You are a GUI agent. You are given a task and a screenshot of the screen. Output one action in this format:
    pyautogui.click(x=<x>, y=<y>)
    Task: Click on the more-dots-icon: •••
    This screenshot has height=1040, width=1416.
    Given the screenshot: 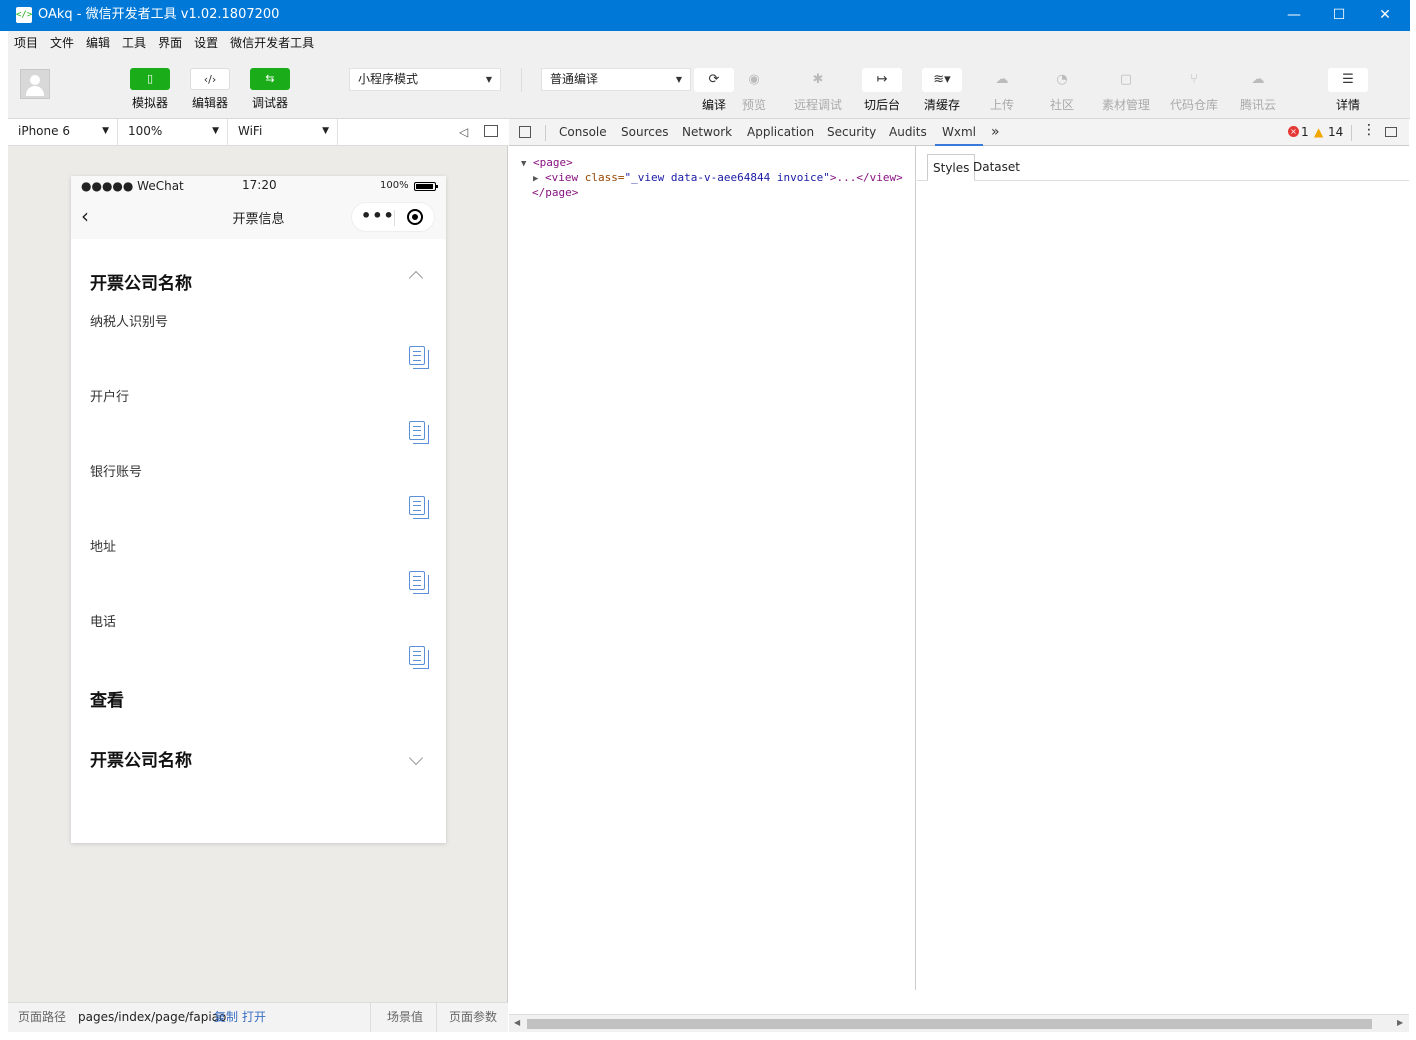 What is the action you would take?
    pyautogui.click(x=378, y=215)
    